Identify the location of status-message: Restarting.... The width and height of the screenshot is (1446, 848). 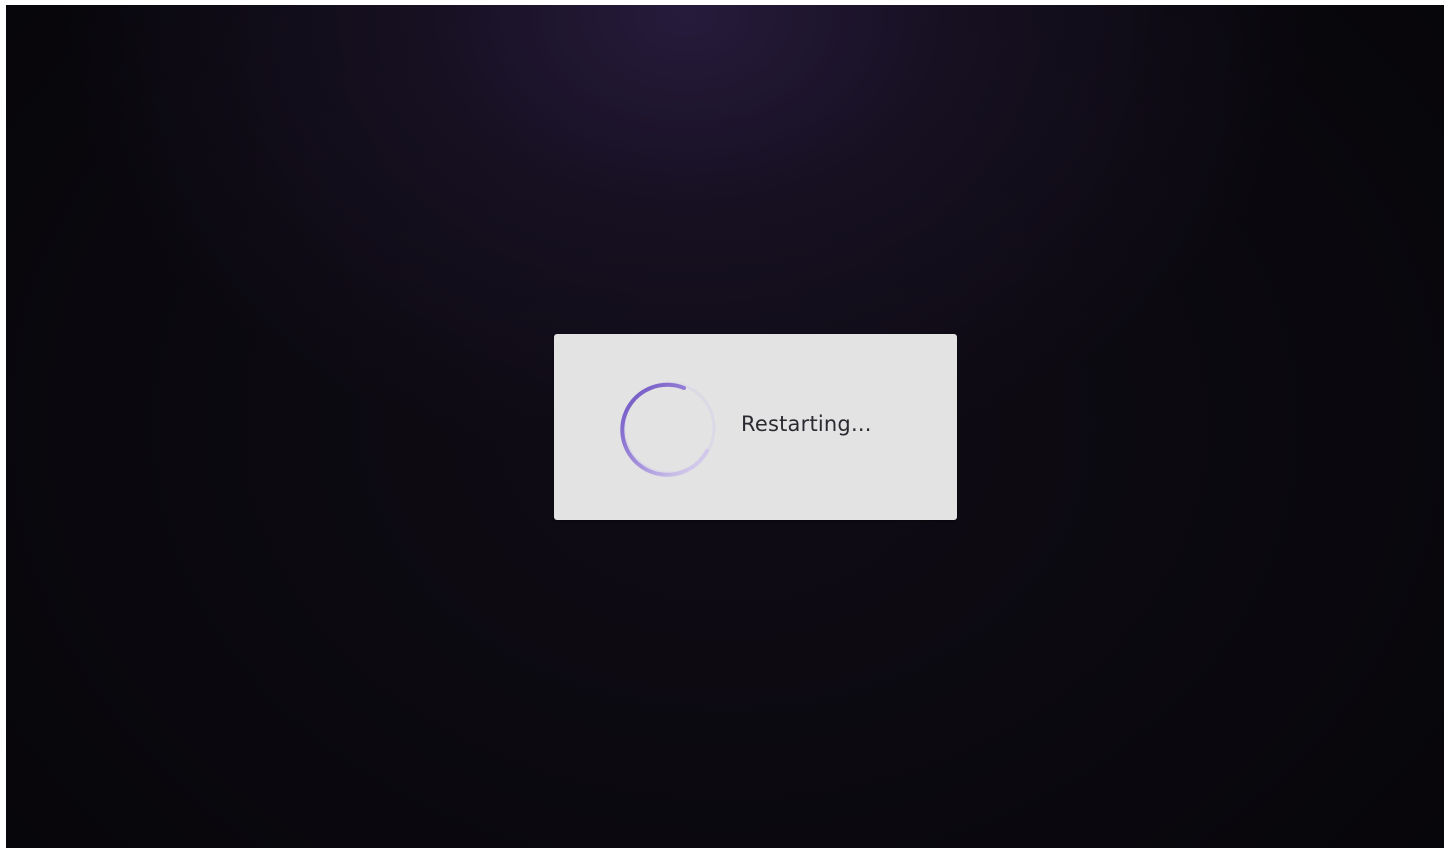
(806, 424).